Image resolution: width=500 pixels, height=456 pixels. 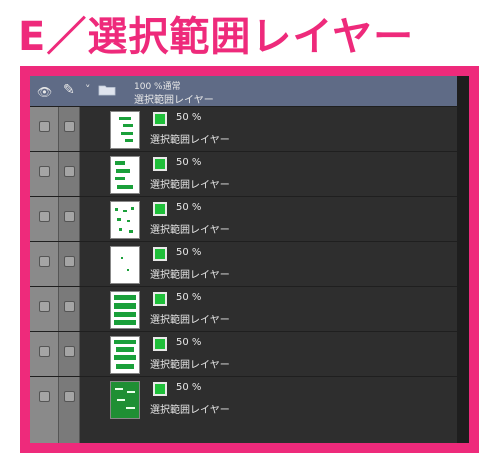 What do you see at coordinates (107, 90) in the screenshot?
I see `folder-icon` at bounding box center [107, 90].